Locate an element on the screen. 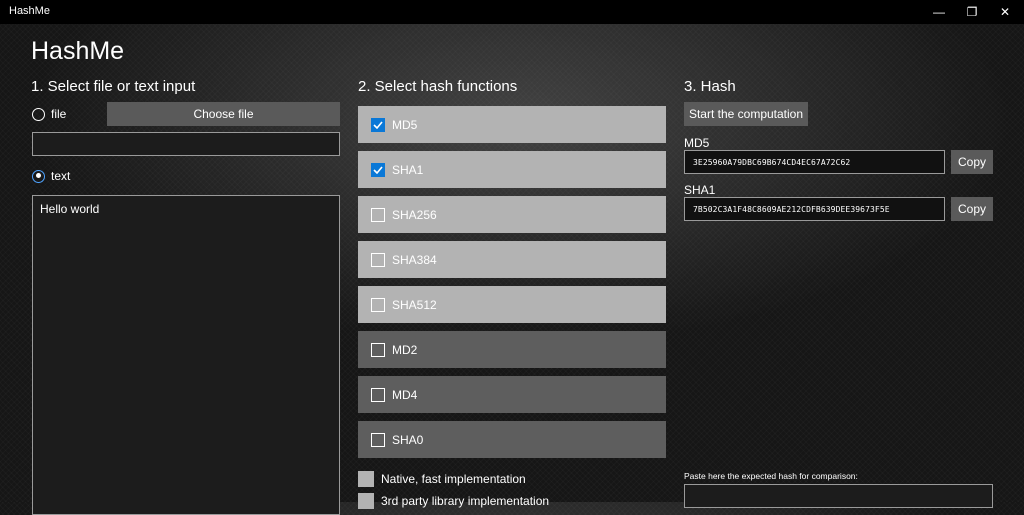 Image resolution: width=1024 pixels, height=515 pixels. title-bar: HashMe — ❐ ✕ is located at coordinates (512, 12).